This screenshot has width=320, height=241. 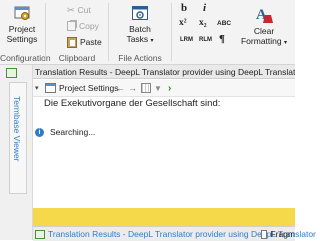 What do you see at coordinates (186, 40) in the screenshot?
I see `lrm-button: LRM` at bounding box center [186, 40].